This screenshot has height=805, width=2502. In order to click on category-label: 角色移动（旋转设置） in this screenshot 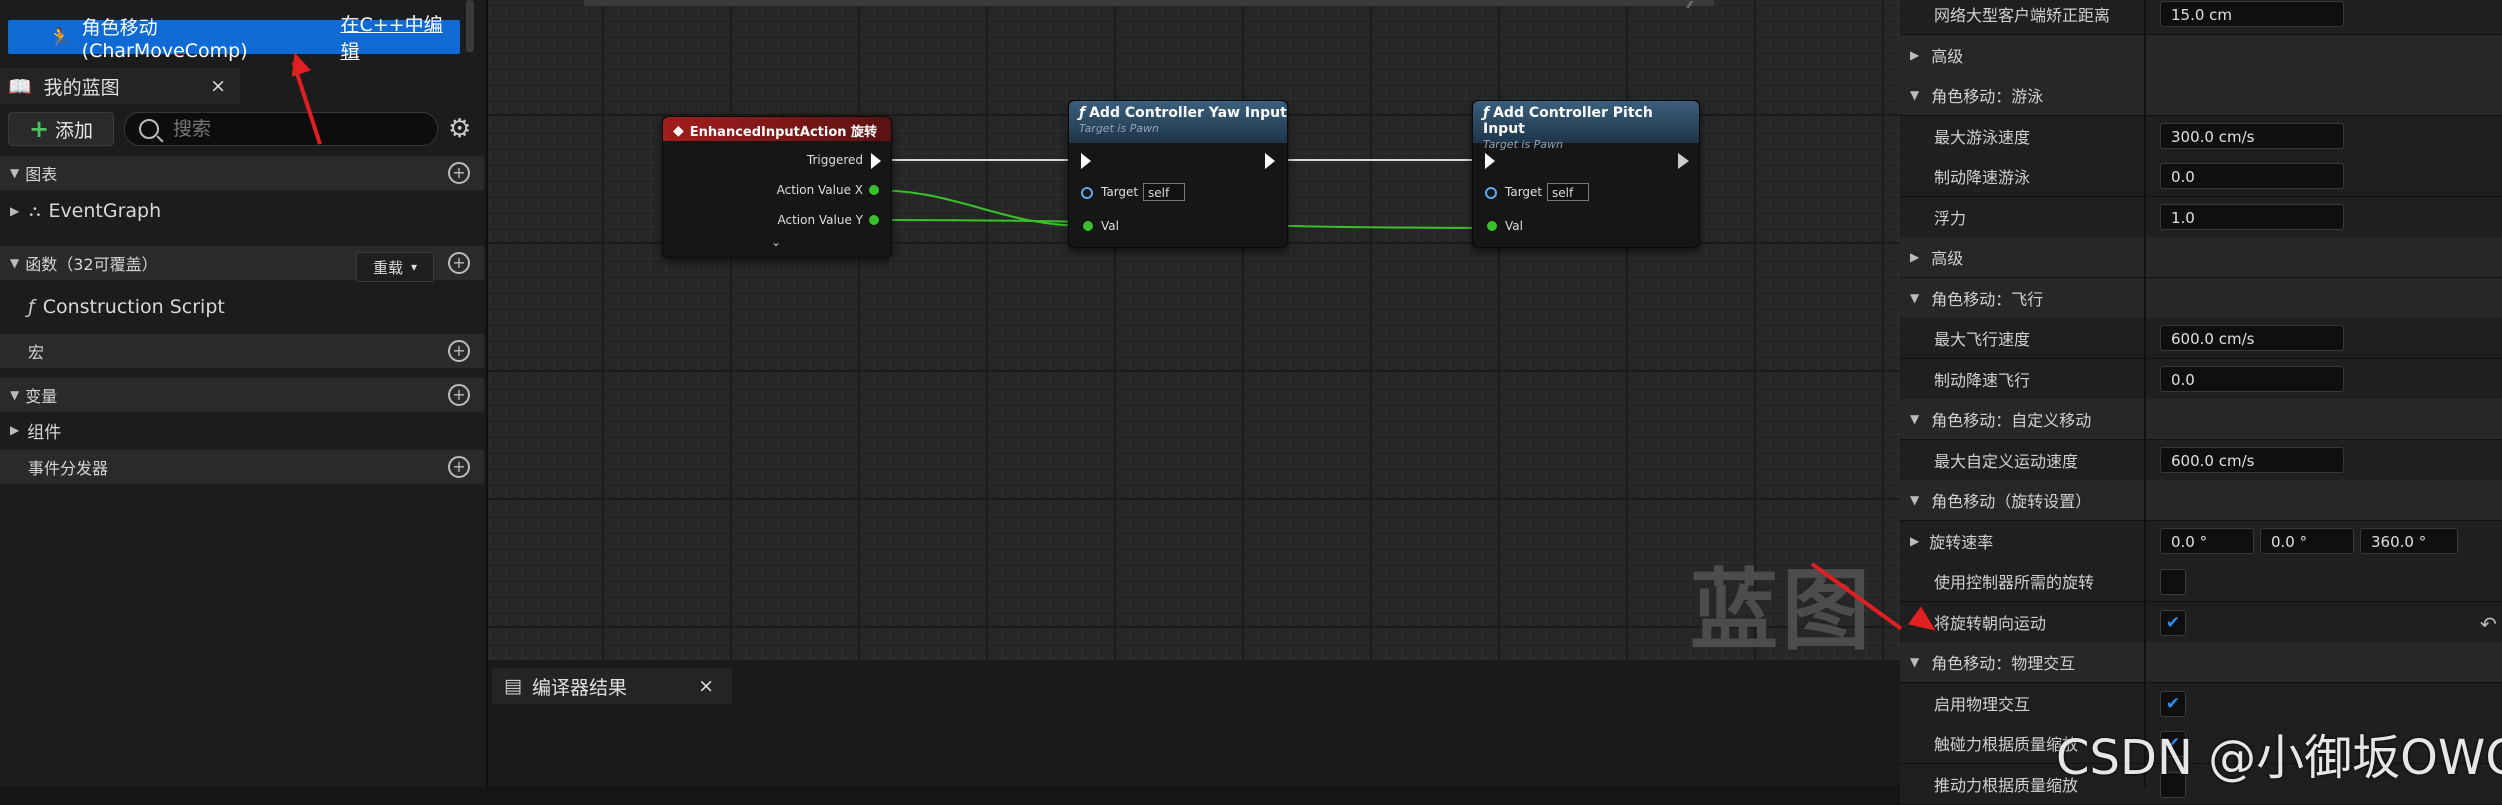, I will do `click(2011, 501)`.